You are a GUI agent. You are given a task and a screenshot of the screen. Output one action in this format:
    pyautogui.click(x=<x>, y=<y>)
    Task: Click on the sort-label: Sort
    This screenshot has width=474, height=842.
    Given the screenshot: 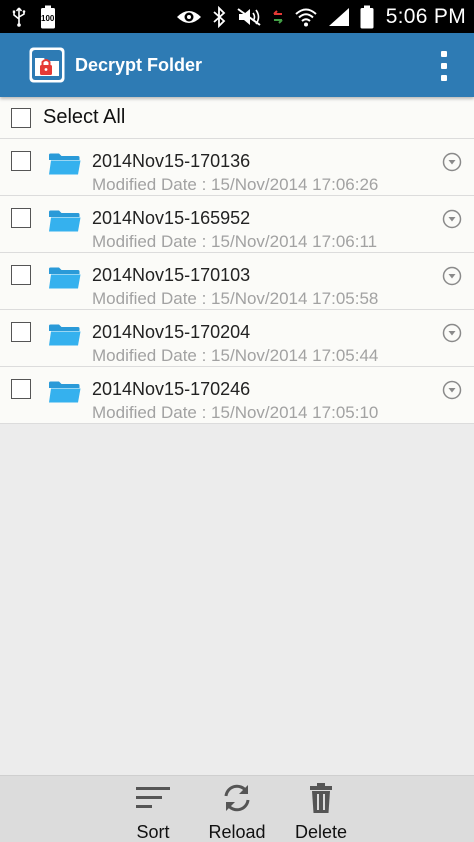 What is the action you would take?
    pyautogui.click(x=153, y=832)
    